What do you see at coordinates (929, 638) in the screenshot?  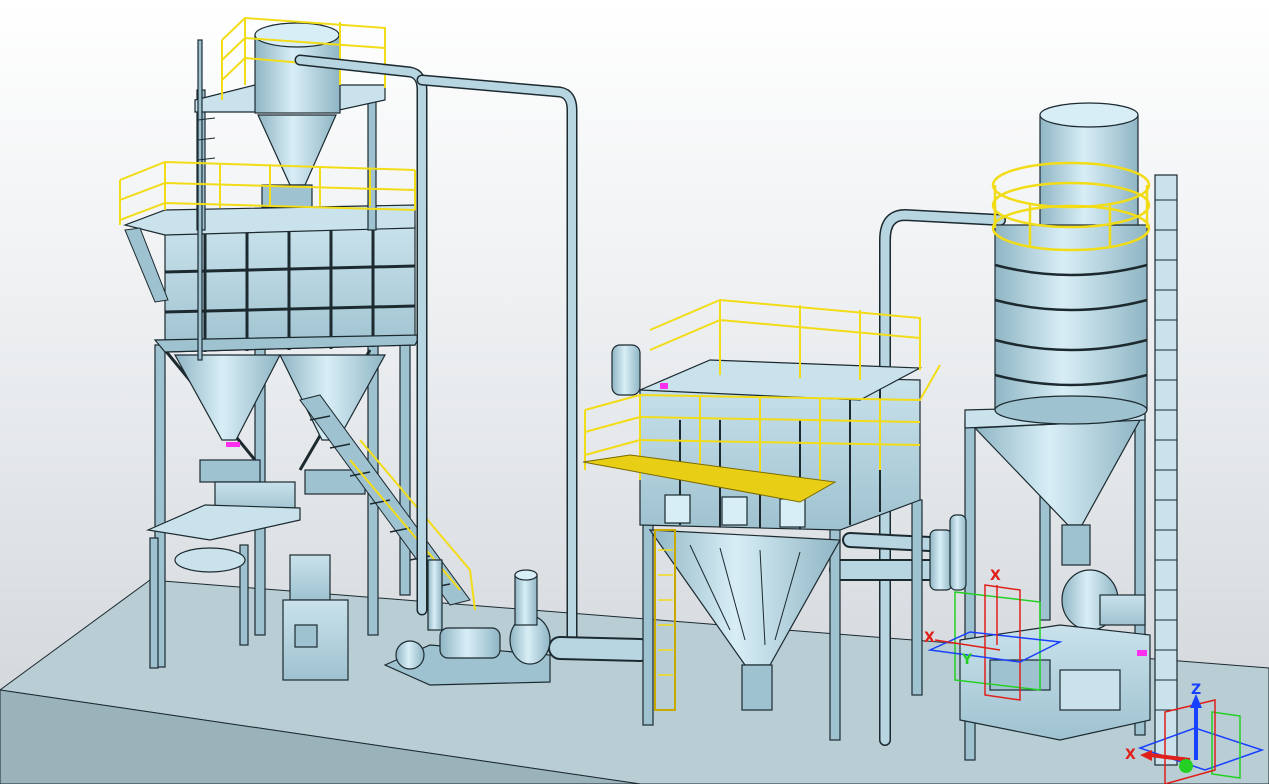 I see `gizmo-left-x-label: X` at bounding box center [929, 638].